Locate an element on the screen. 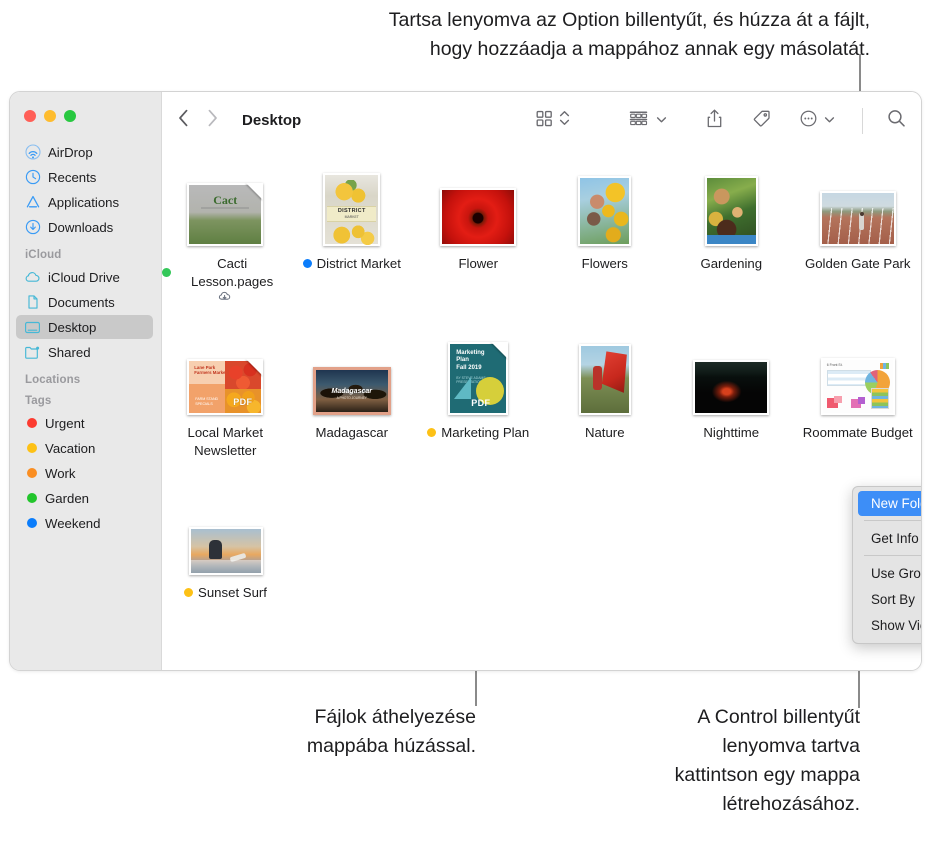 This screenshot has width=931, height=843. menu-item-new-folder: New Folder is located at coordinates (889, 503).